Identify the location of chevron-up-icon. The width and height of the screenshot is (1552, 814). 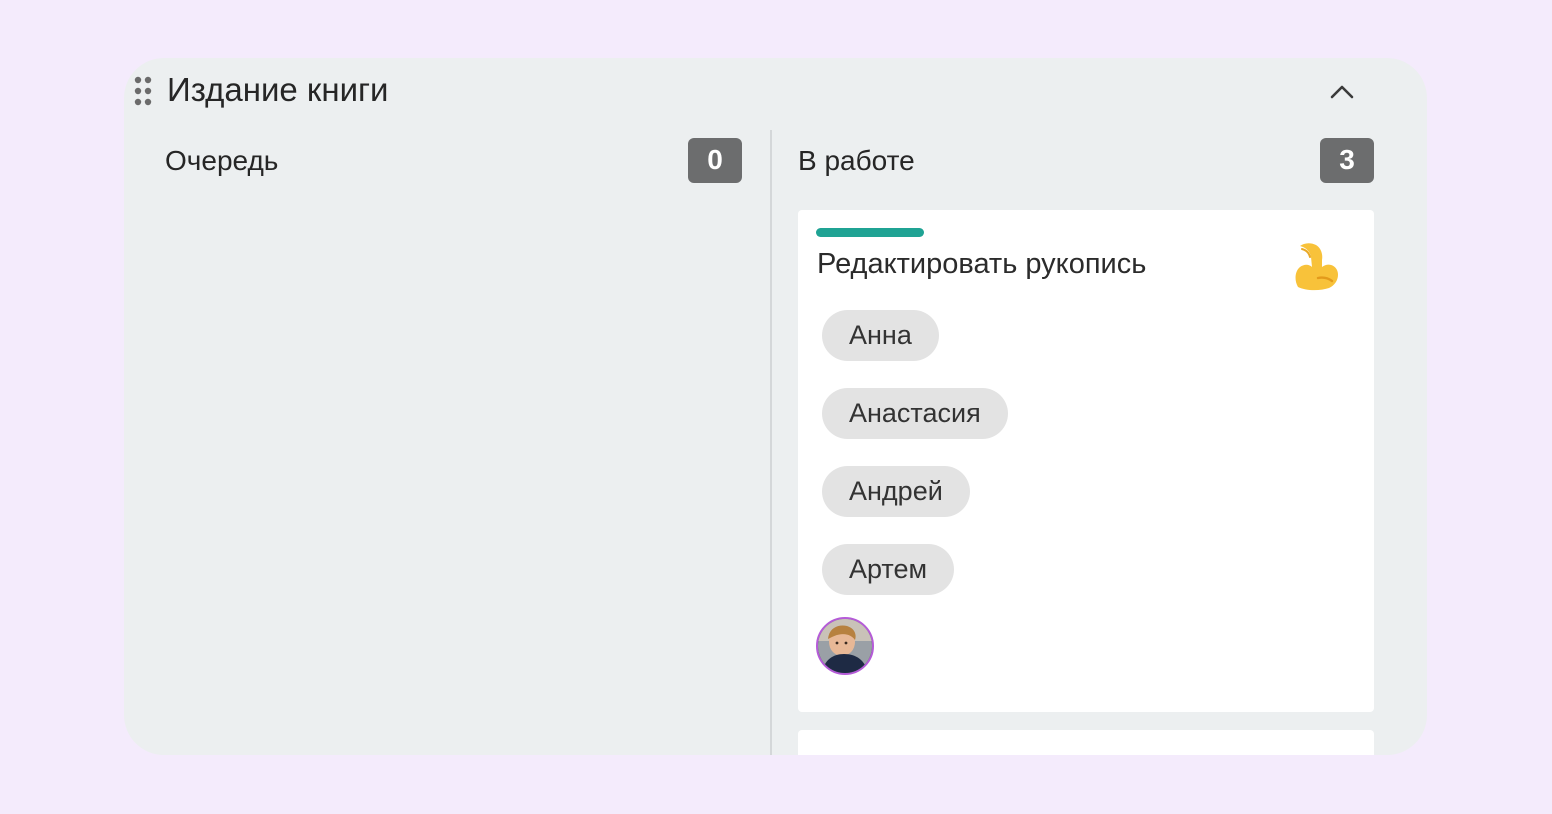
(1342, 92).